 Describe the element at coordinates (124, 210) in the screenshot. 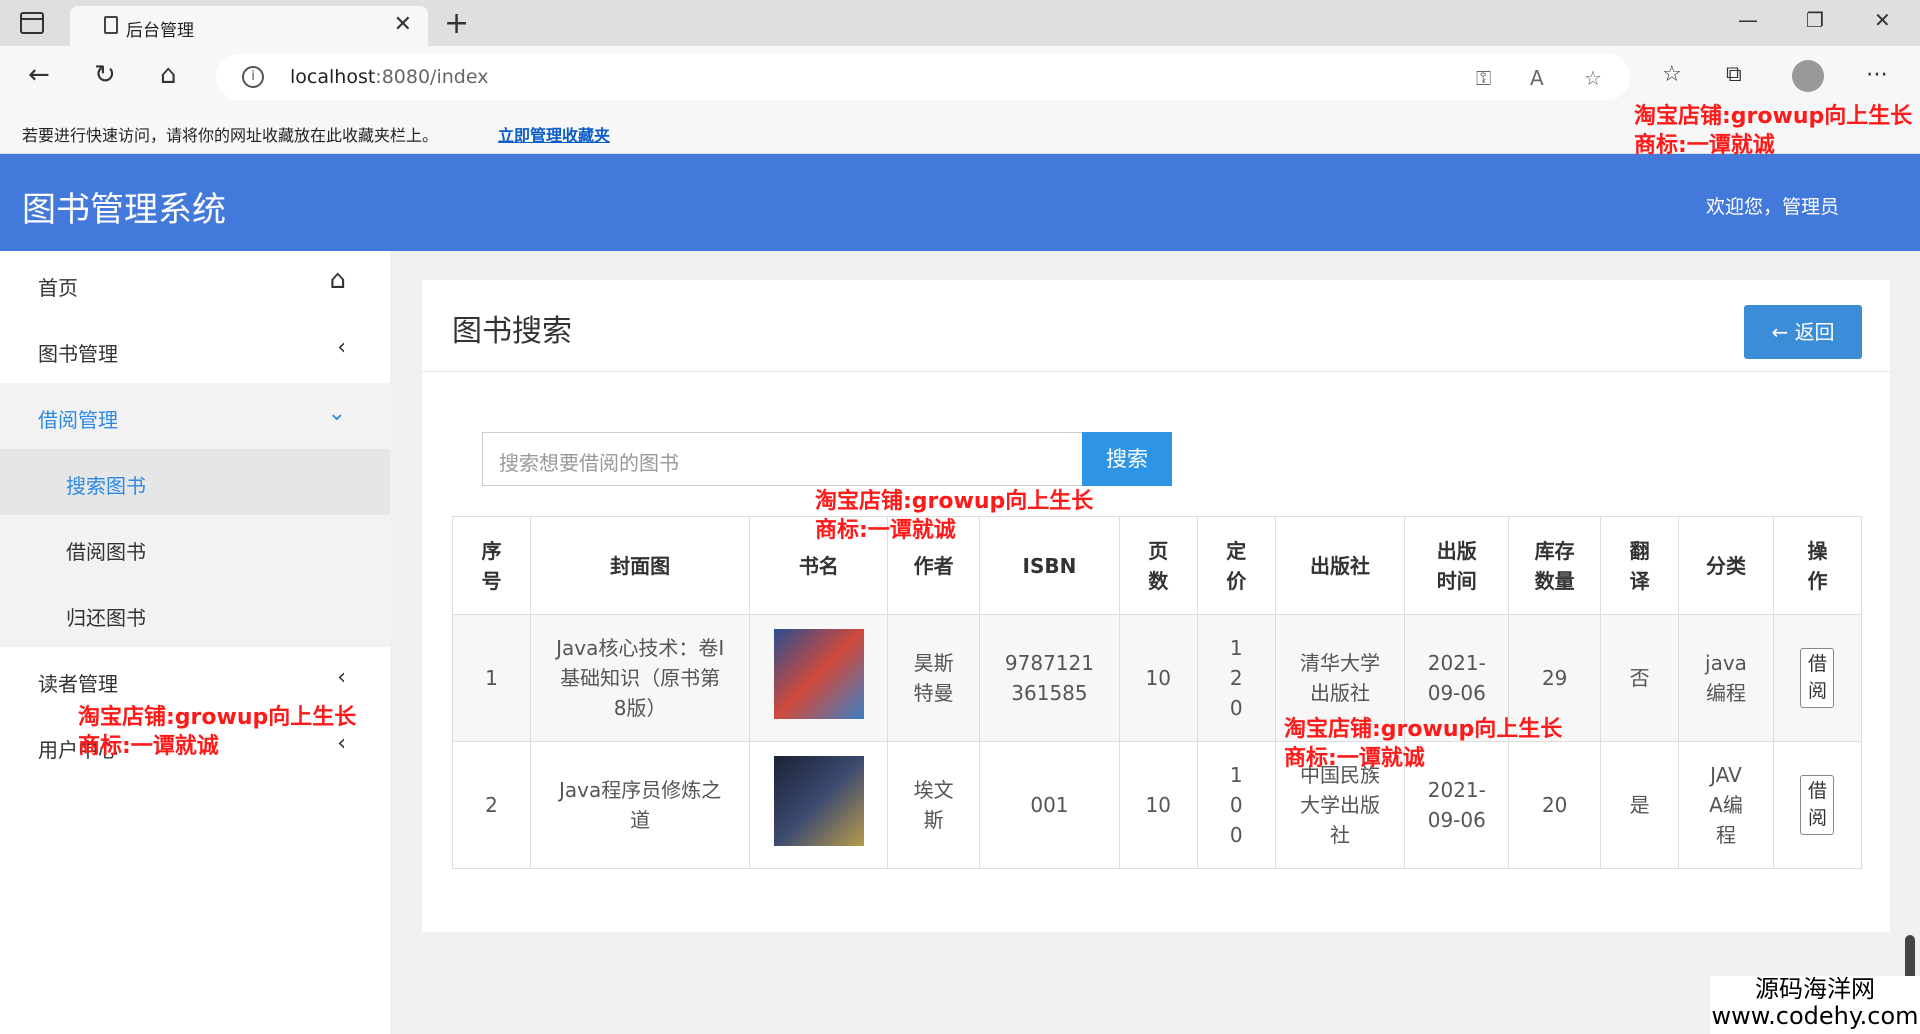

I see `app-title: 图书管理系统` at that location.